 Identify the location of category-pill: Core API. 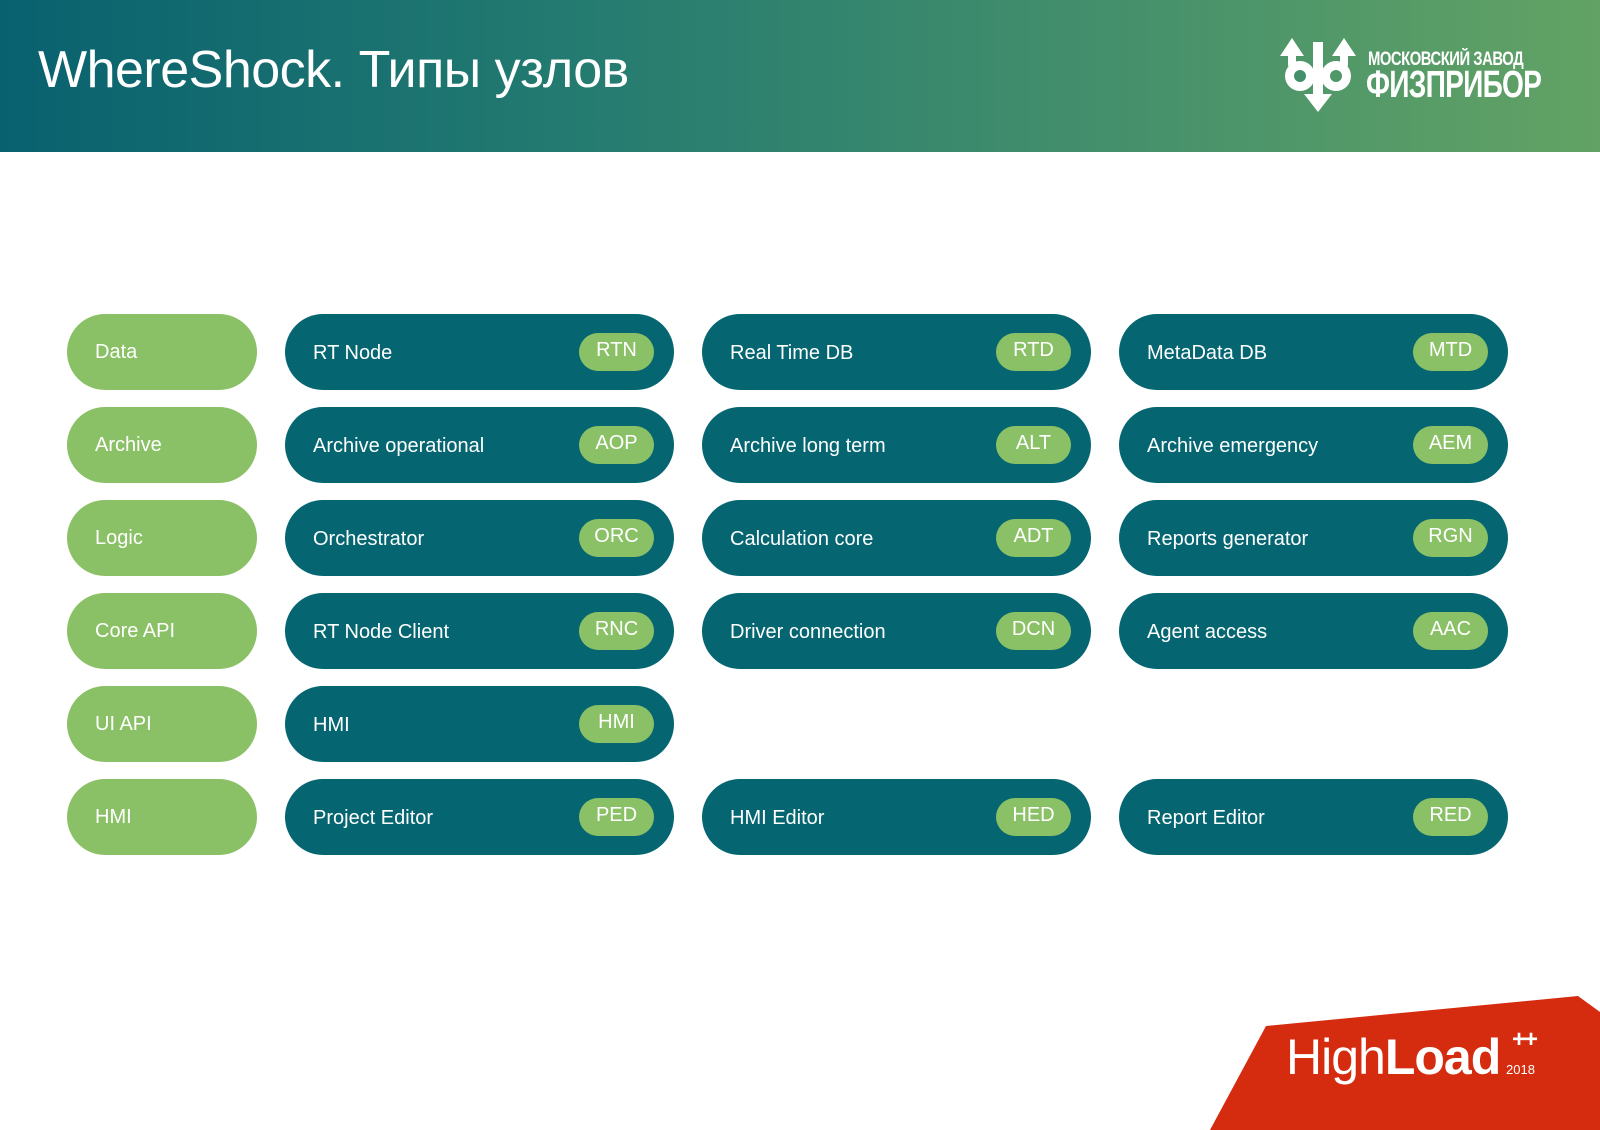
(162, 631).